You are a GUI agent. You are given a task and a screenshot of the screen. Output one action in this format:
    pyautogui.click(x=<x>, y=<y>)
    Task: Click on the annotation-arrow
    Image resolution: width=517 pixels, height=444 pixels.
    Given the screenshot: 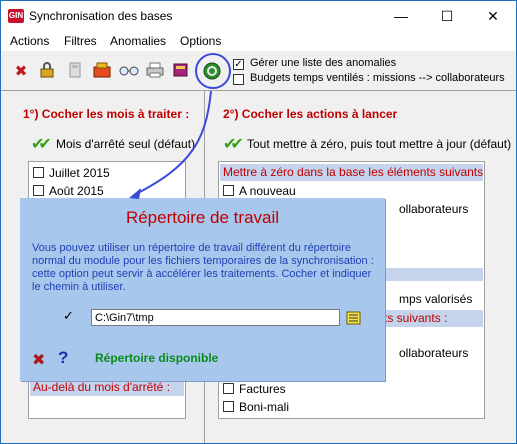 What is the action you would take?
    pyautogui.click(x=172, y=143)
    